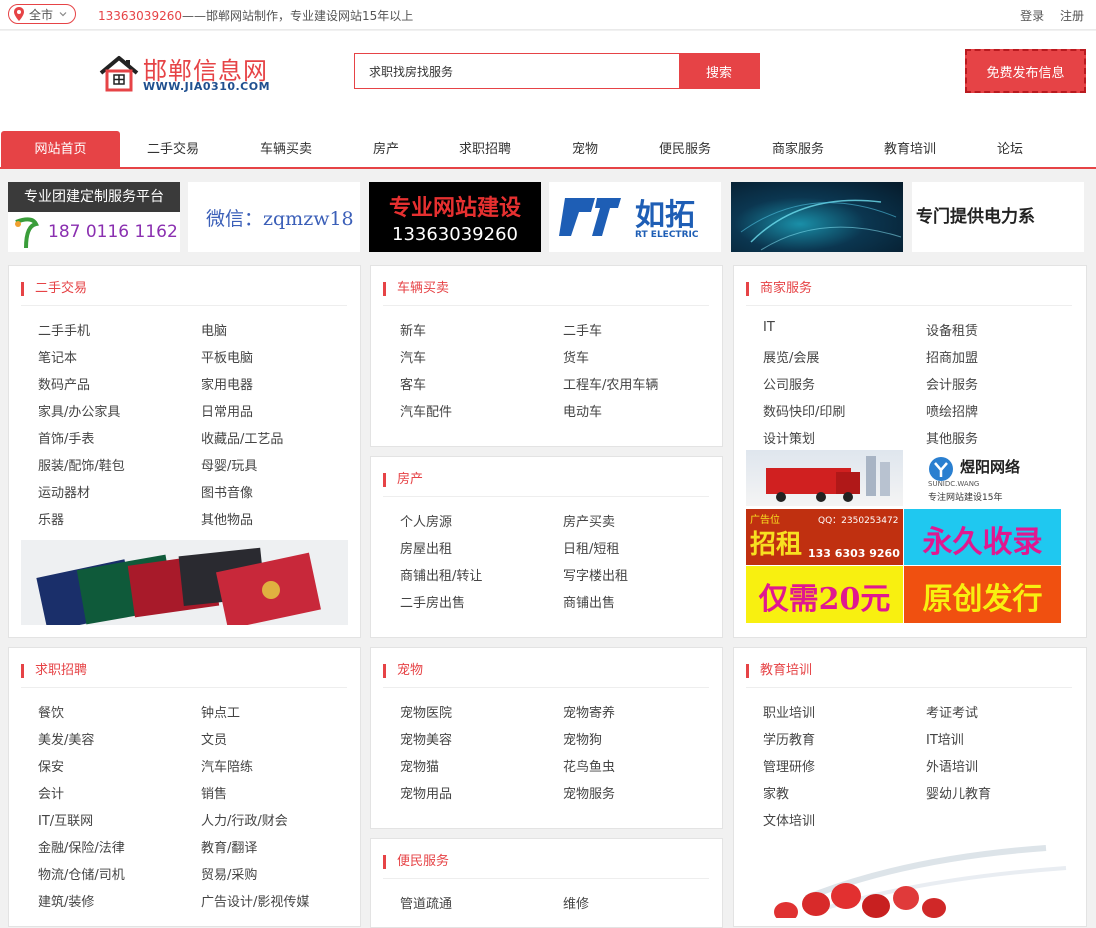  What do you see at coordinates (227, 518) in the screenshot?
I see `category-link: 其他物品` at bounding box center [227, 518].